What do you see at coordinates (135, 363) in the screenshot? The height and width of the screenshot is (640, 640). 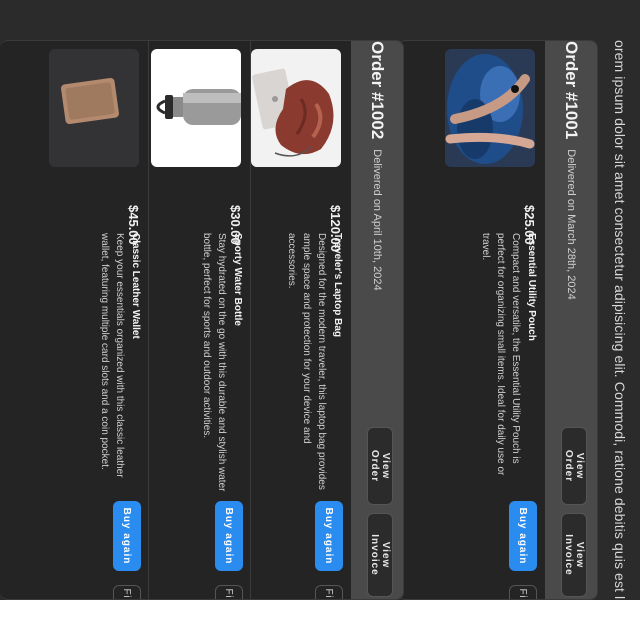 I see `item-name: Classic Leather Wallet` at bounding box center [135, 363].